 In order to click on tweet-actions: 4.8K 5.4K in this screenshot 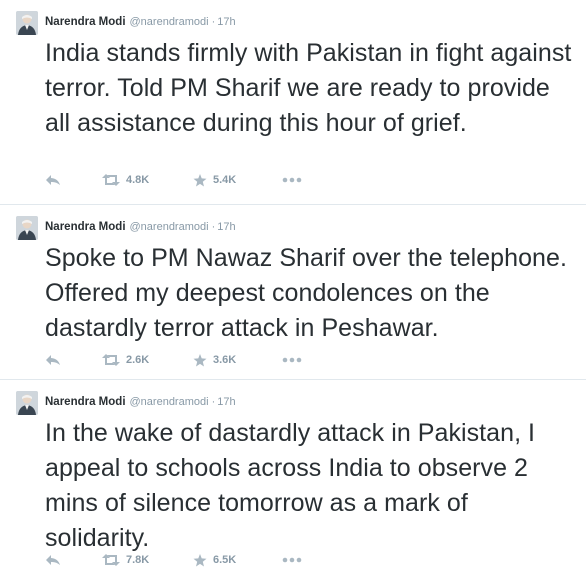, I will do `click(185, 180)`.